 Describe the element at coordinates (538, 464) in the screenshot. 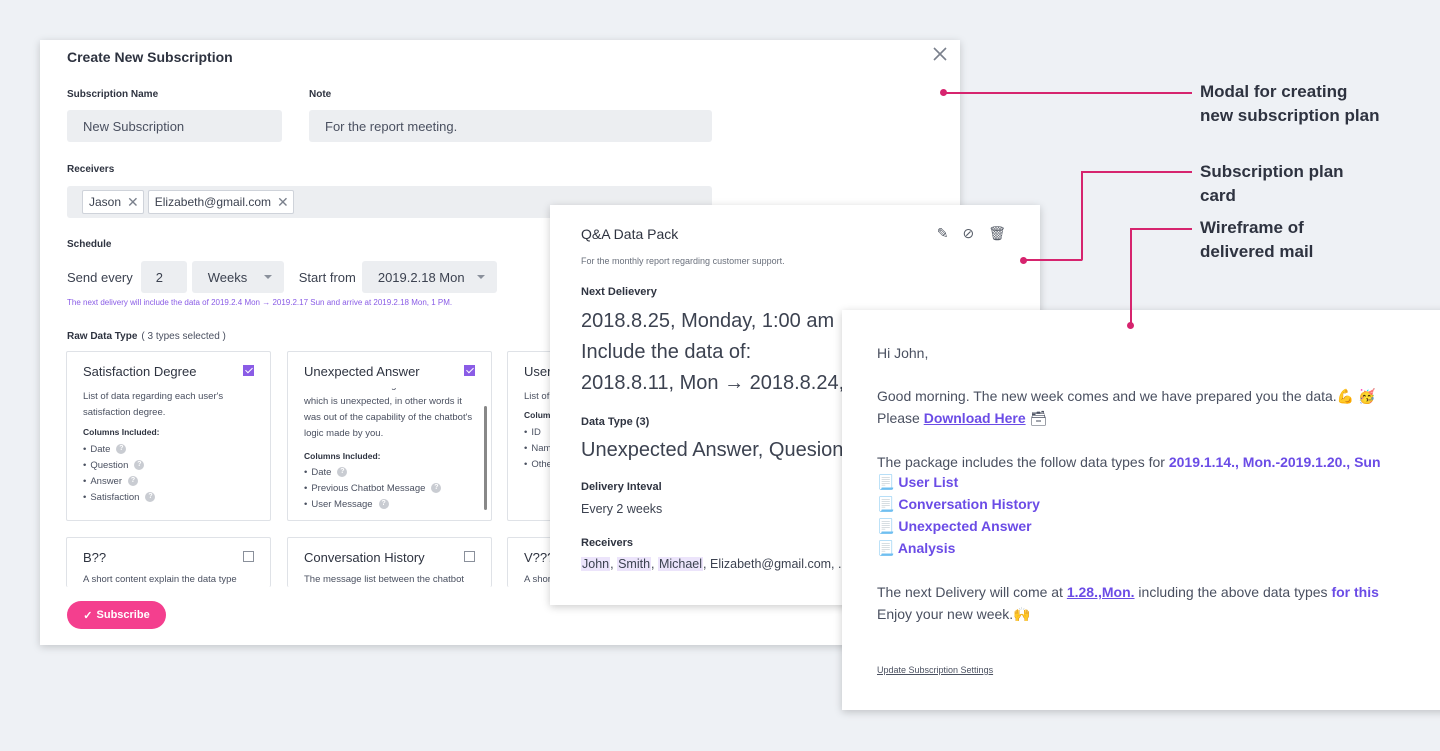

I see `list-item: Othe` at that location.